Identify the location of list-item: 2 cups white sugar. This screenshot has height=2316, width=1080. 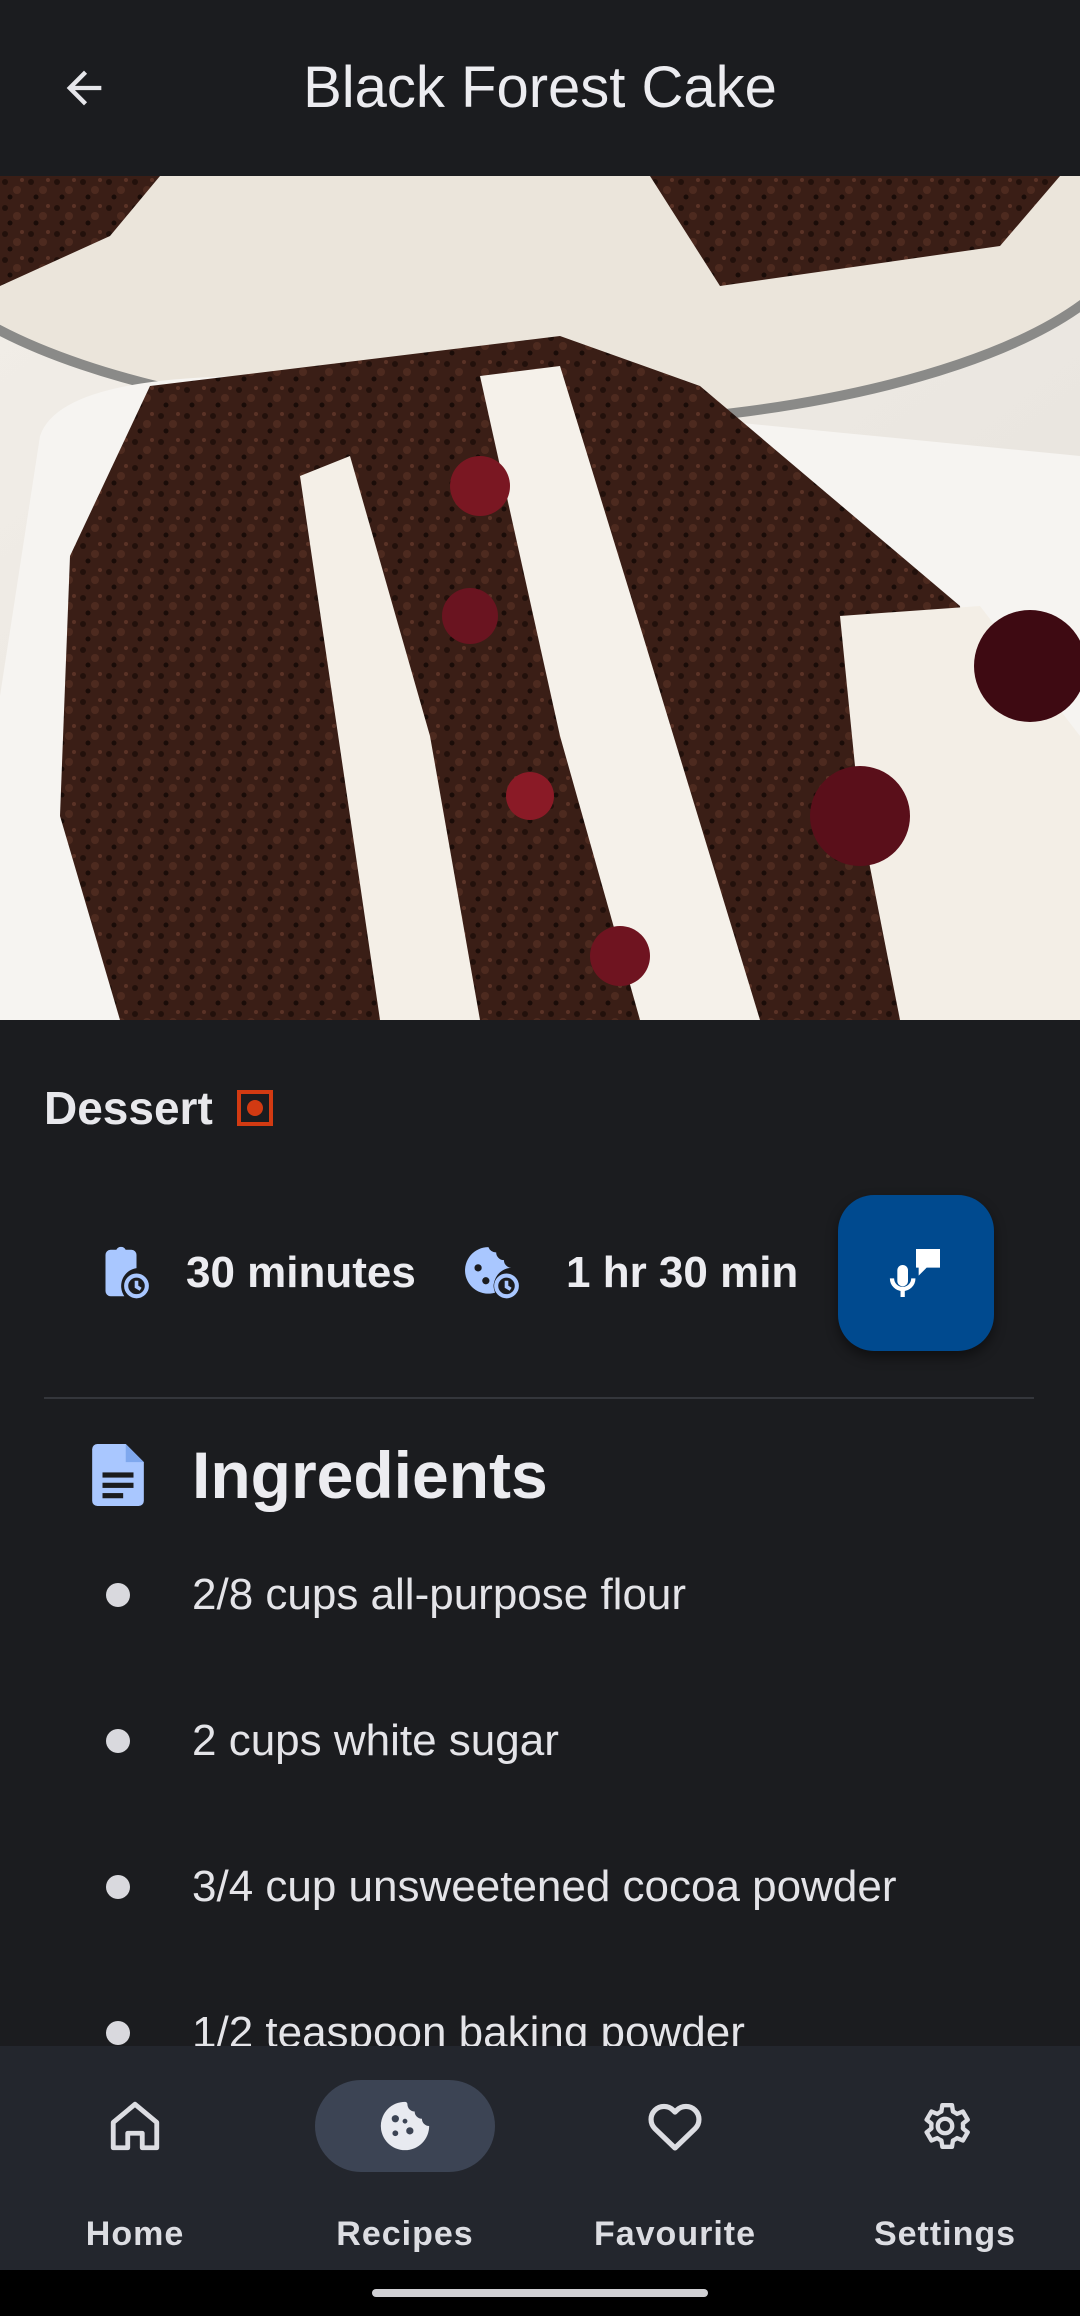
(540, 1741).